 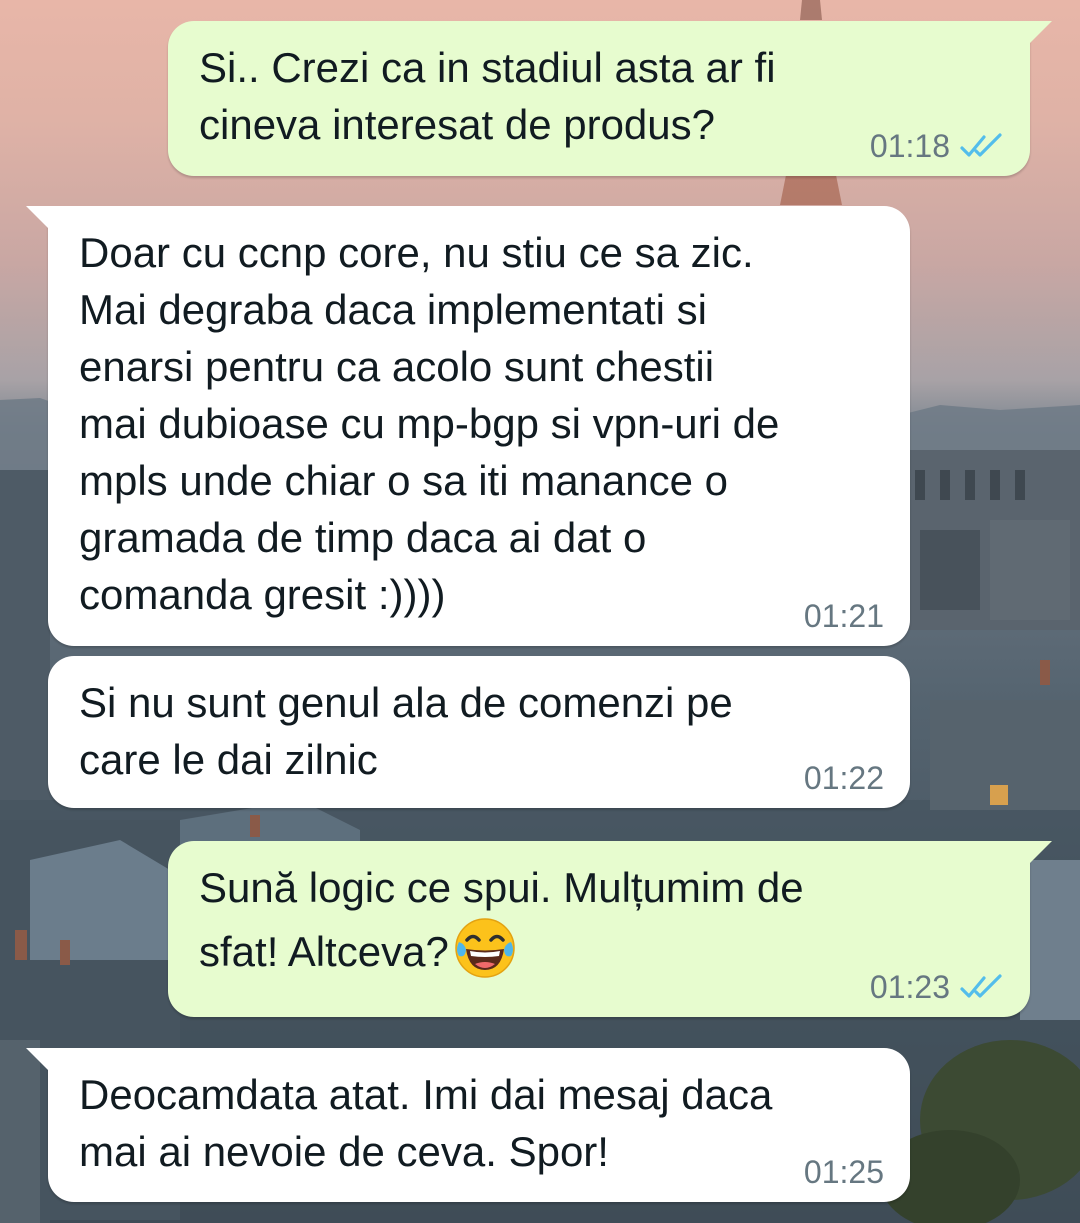 I want to click on message-time: 01:21, so click(x=843, y=616).